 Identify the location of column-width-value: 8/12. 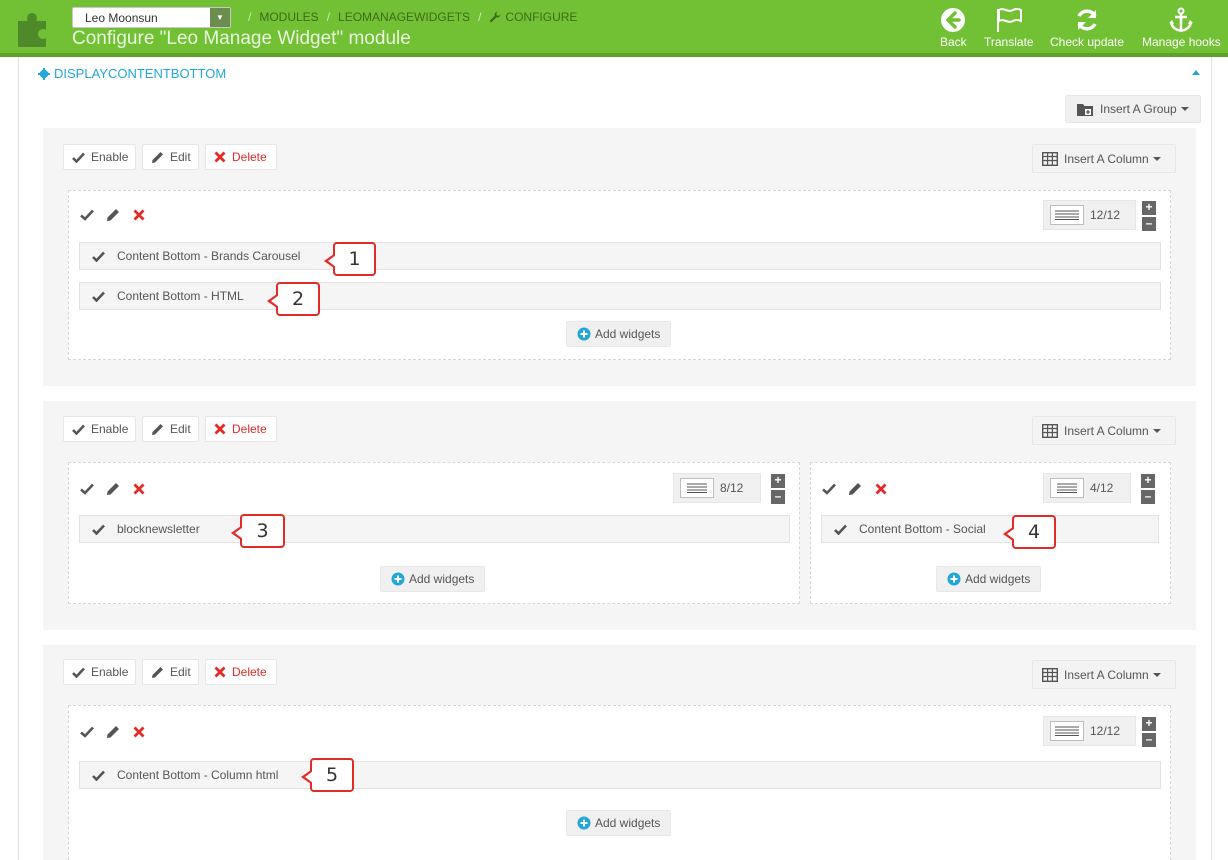
(732, 488).